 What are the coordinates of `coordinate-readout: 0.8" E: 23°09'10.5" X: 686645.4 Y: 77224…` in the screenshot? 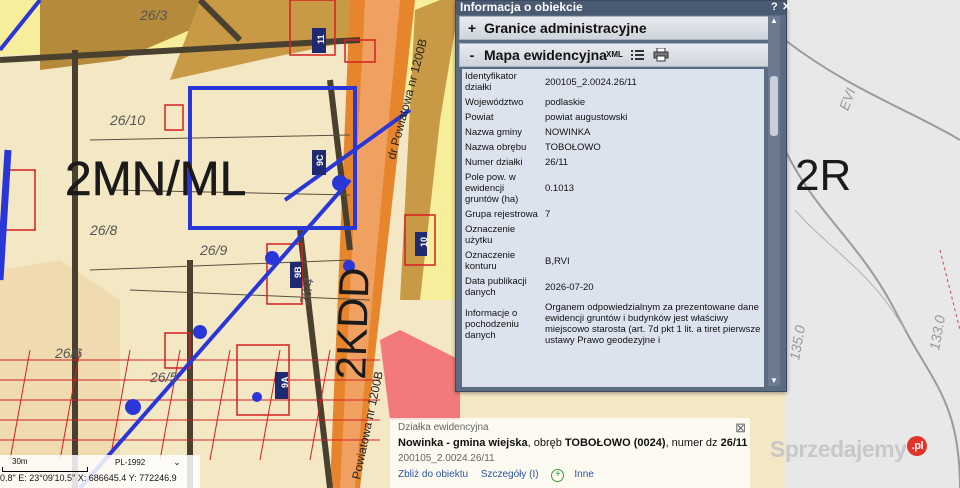 It's located at (88, 478).